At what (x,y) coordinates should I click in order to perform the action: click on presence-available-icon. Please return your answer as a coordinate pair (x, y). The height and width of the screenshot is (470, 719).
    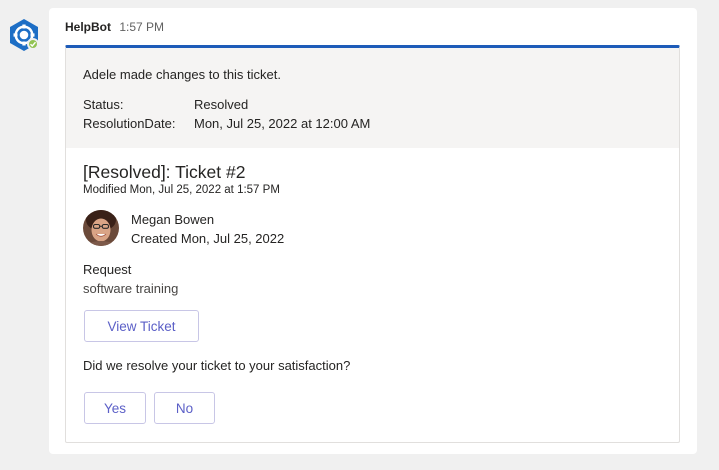
    Looking at the image, I should click on (33, 44).